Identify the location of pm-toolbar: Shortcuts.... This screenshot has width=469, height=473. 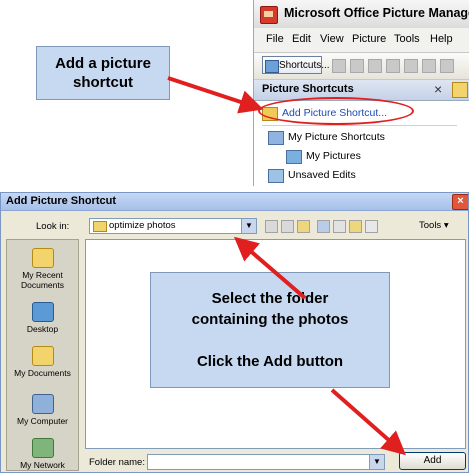
(361, 66).